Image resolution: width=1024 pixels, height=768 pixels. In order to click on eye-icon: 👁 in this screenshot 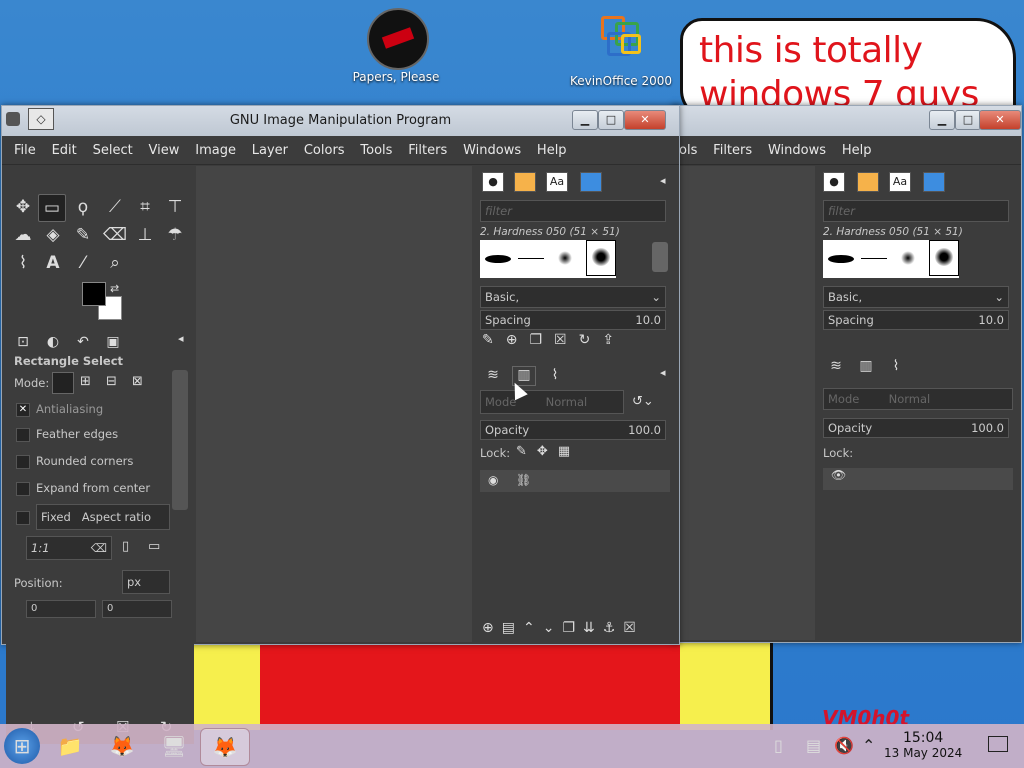, I will do `click(834, 475)`.